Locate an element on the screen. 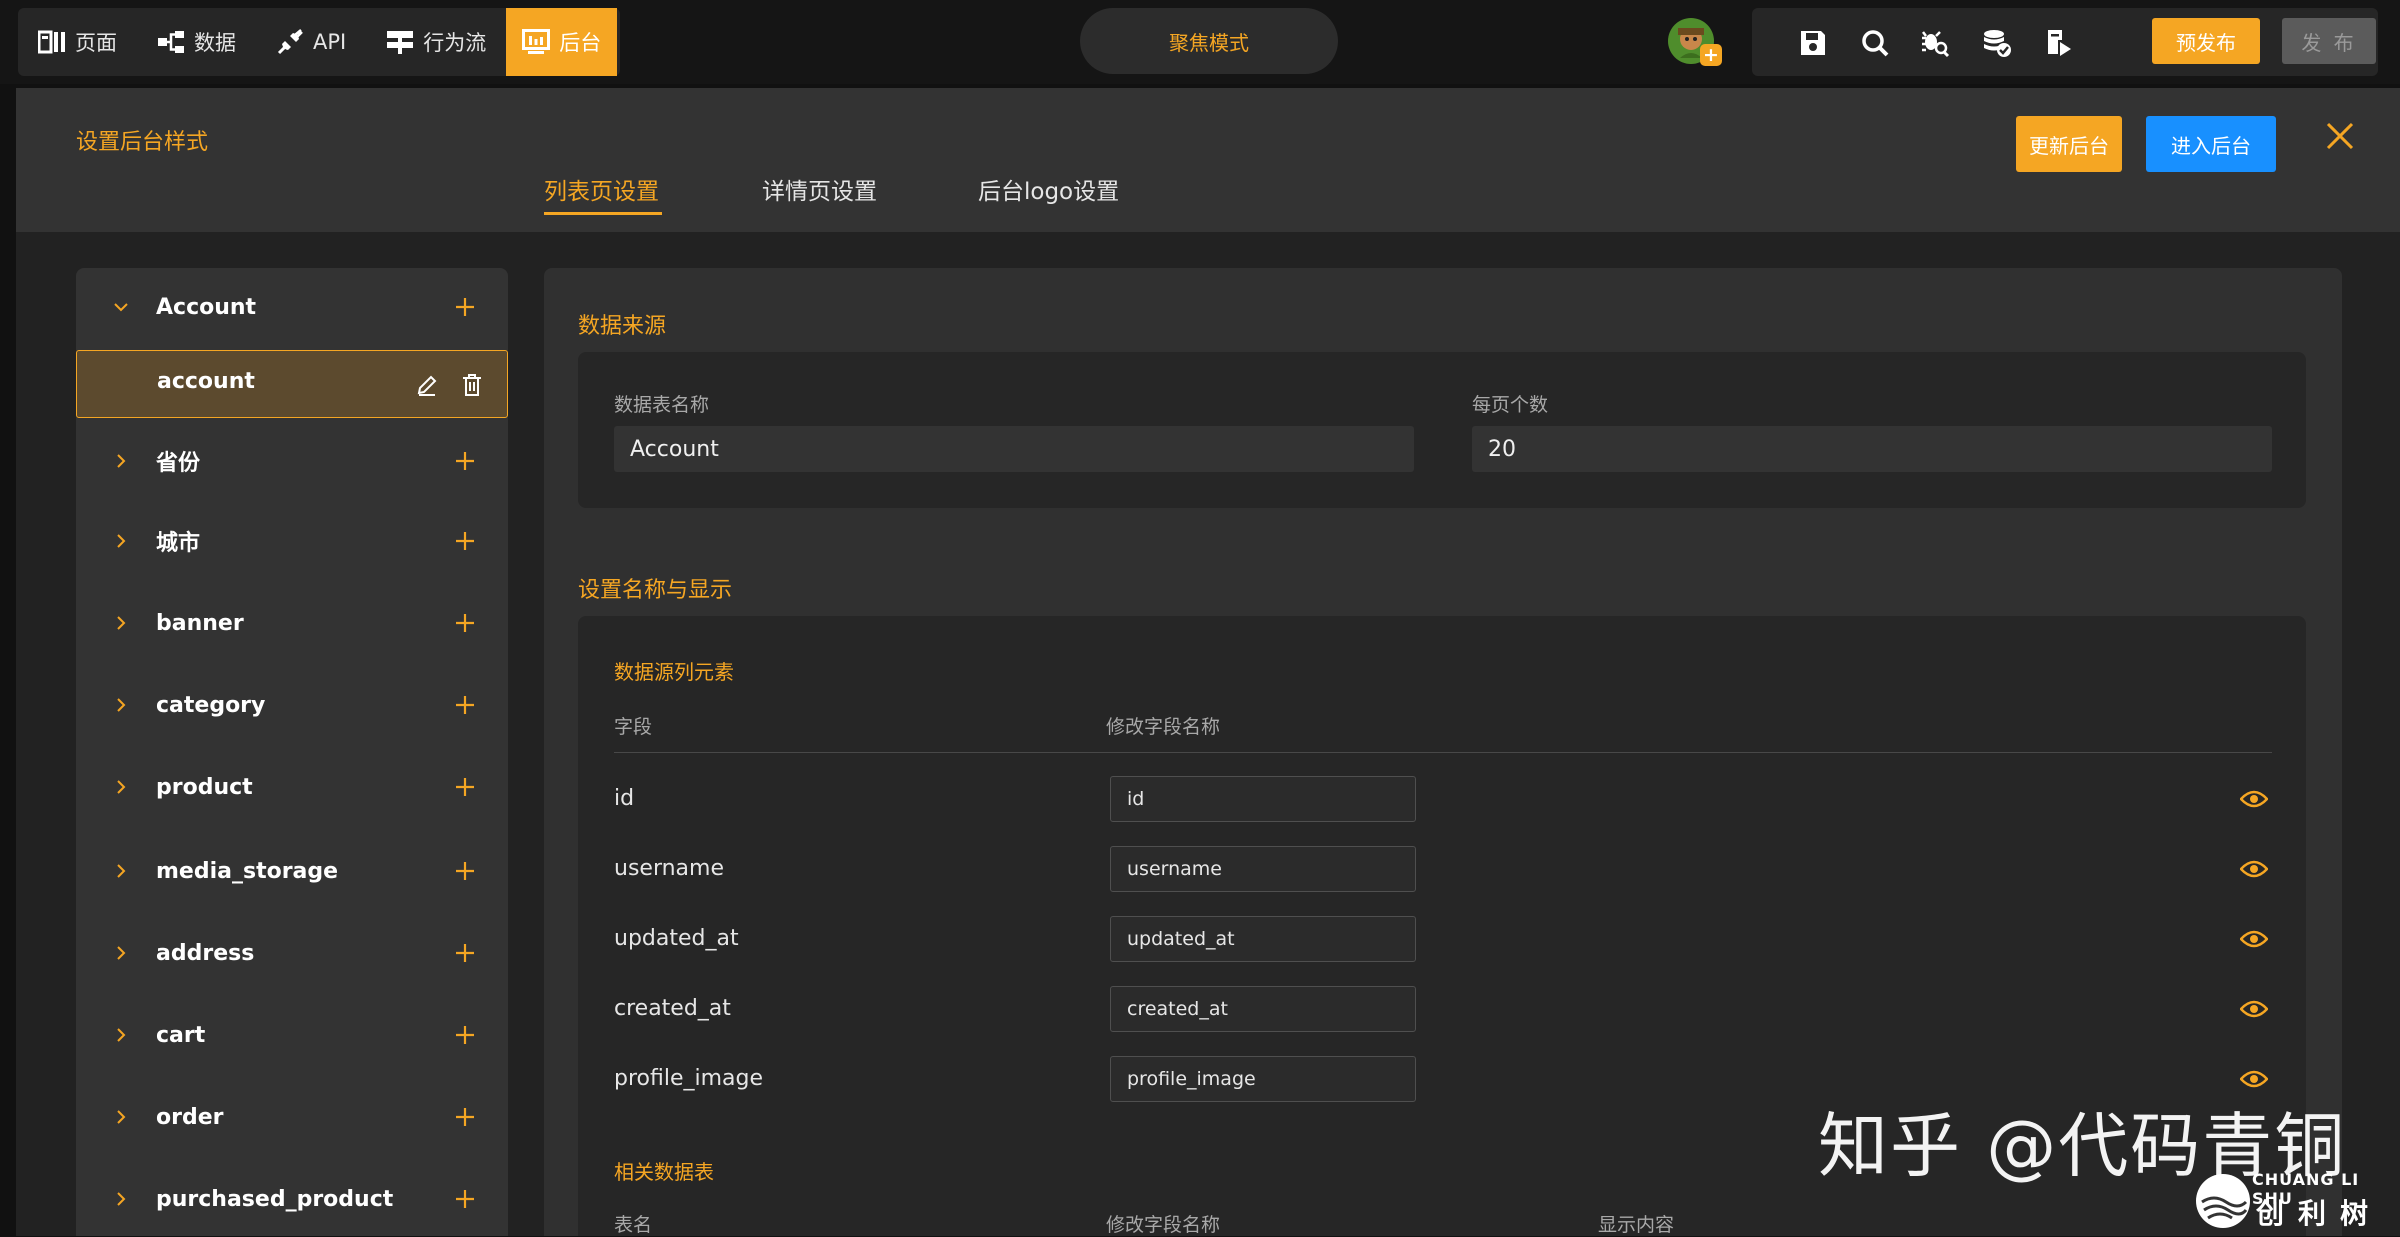 The height and width of the screenshot is (1237, 2400). enter-backend-button: 进入后台 is located at coordinates (2211, 144).